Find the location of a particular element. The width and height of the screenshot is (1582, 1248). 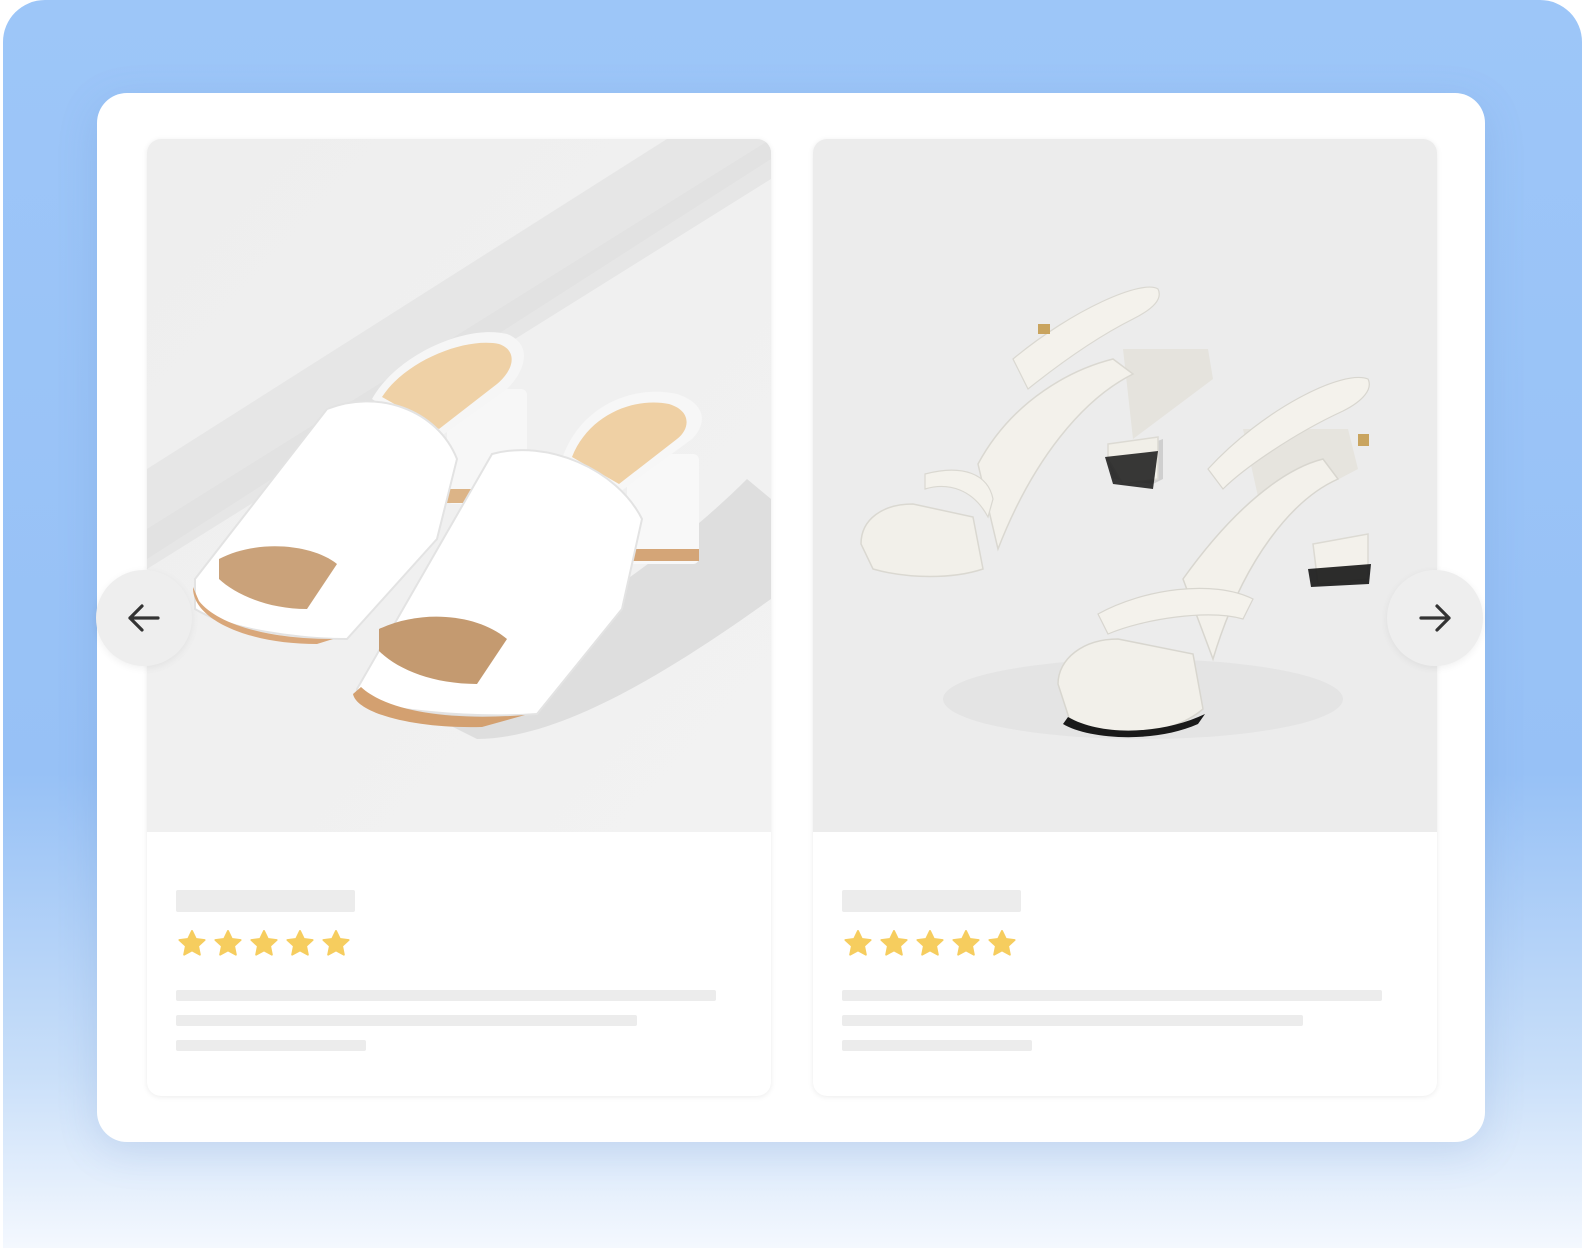

carousel-next-button is located at coordinates (1435, 618).